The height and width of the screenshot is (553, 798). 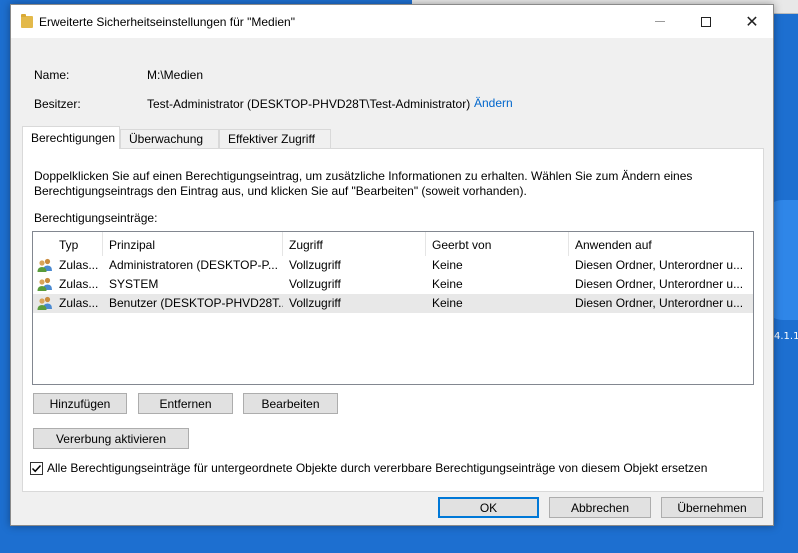 What do you see at coordinates (96, 218) in the screenshot?
I see `permission-entries-label: Berechtigungseinträge:` at bounding box center [96, 218].